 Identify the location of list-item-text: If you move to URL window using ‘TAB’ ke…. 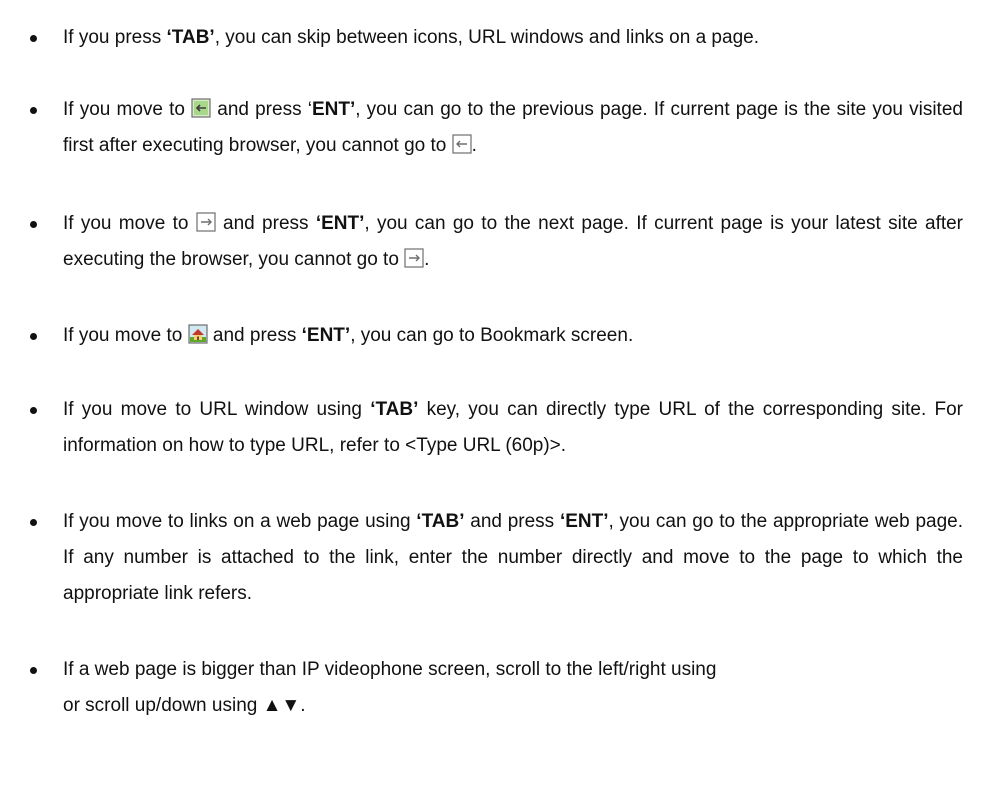
(513, 428).